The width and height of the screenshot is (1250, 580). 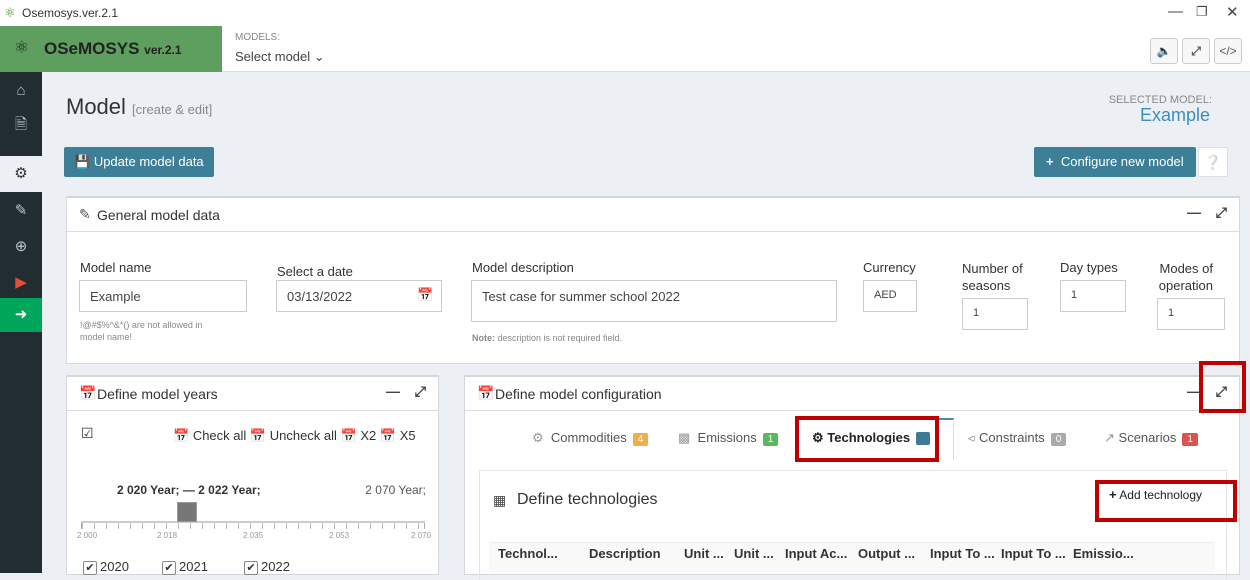 What do you see at coordinates (728, 438) in the screenshot?
I see `tab-emissions: ▩ Emissions 1` at bounding box center [728, 438].